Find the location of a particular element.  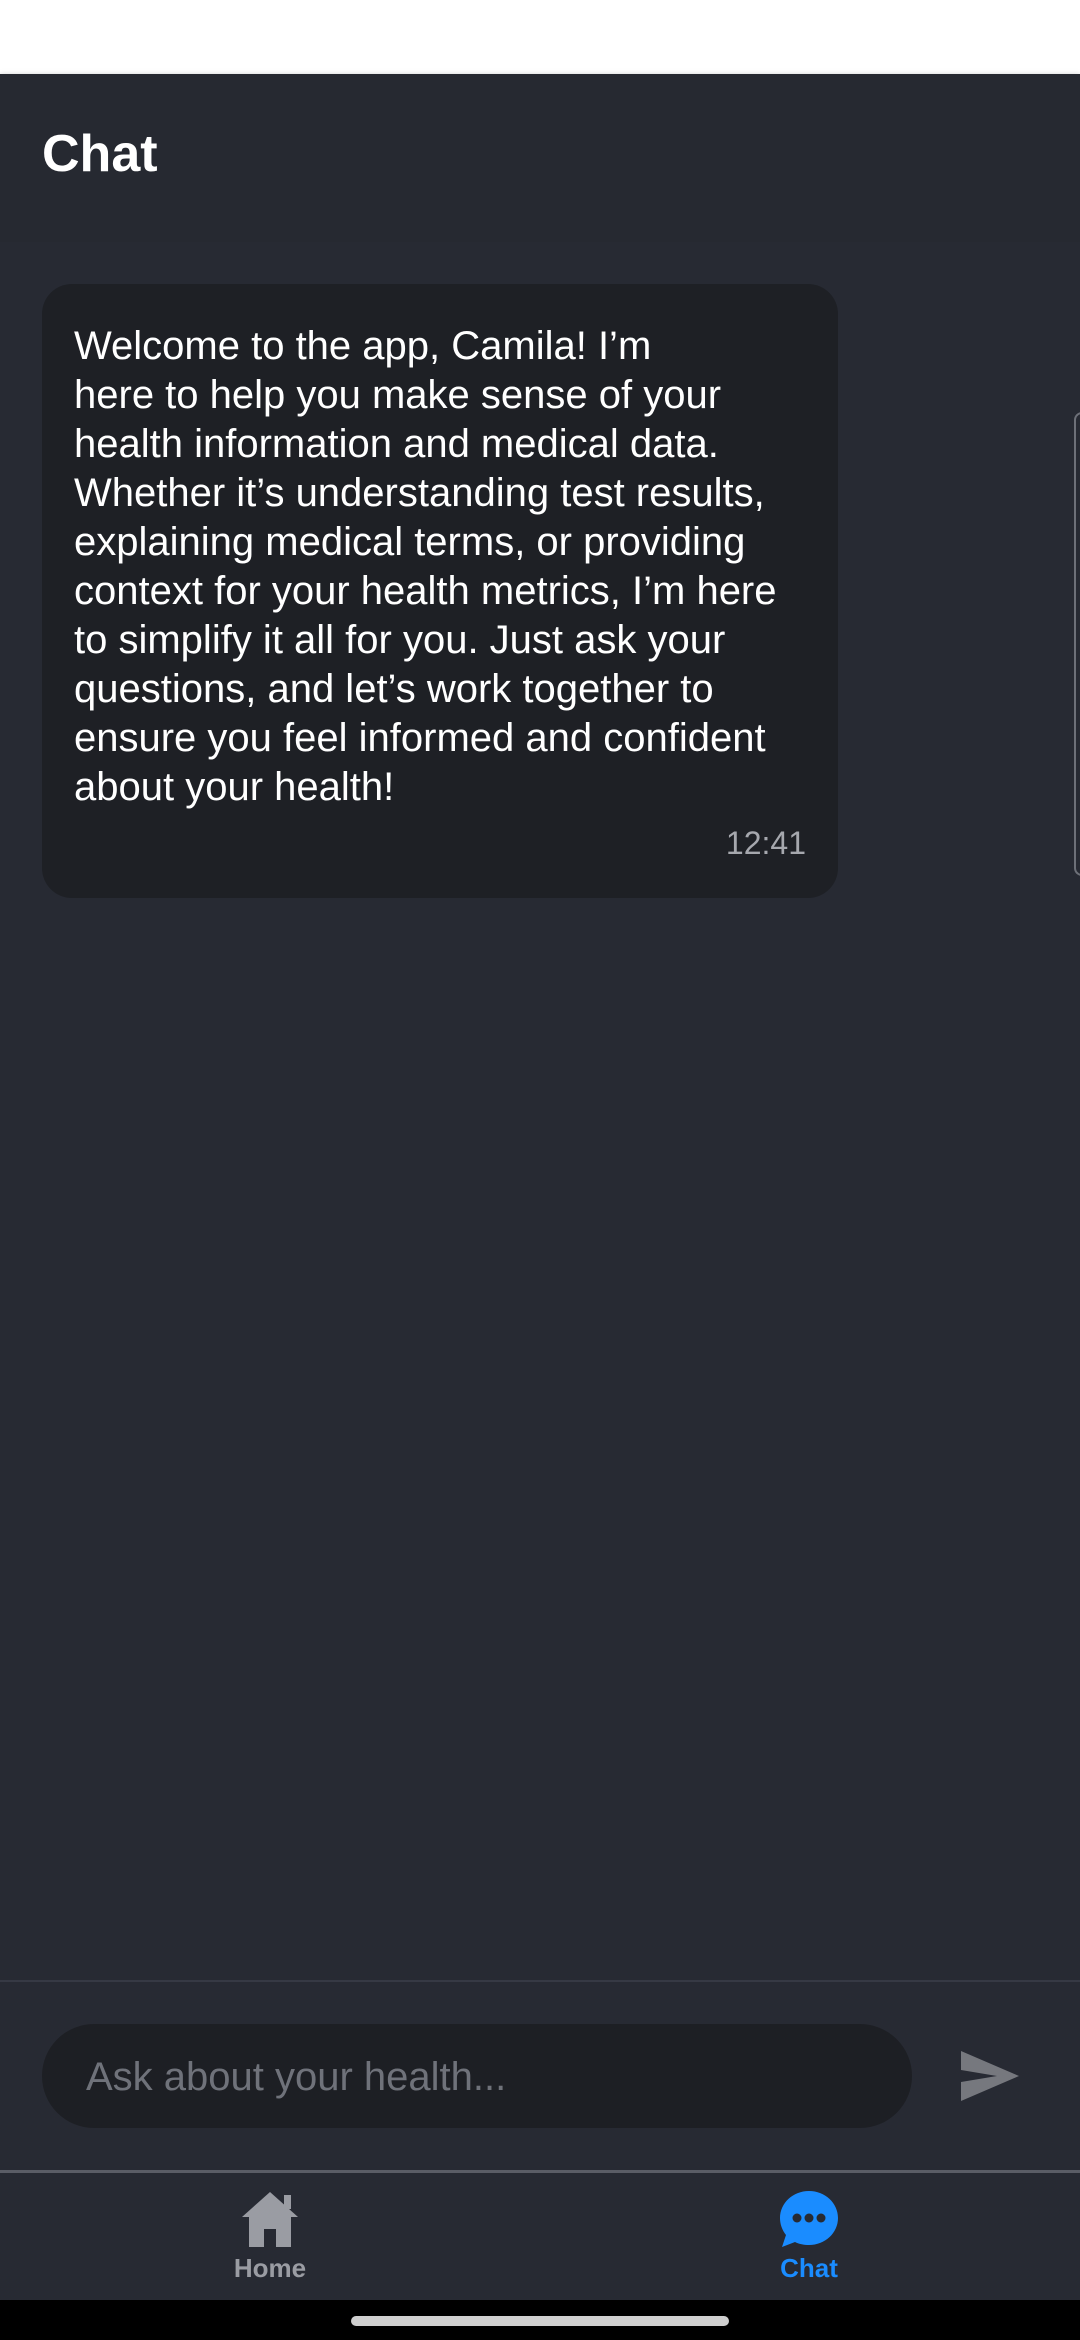

home-icon is located at coordinates (270, 2219).